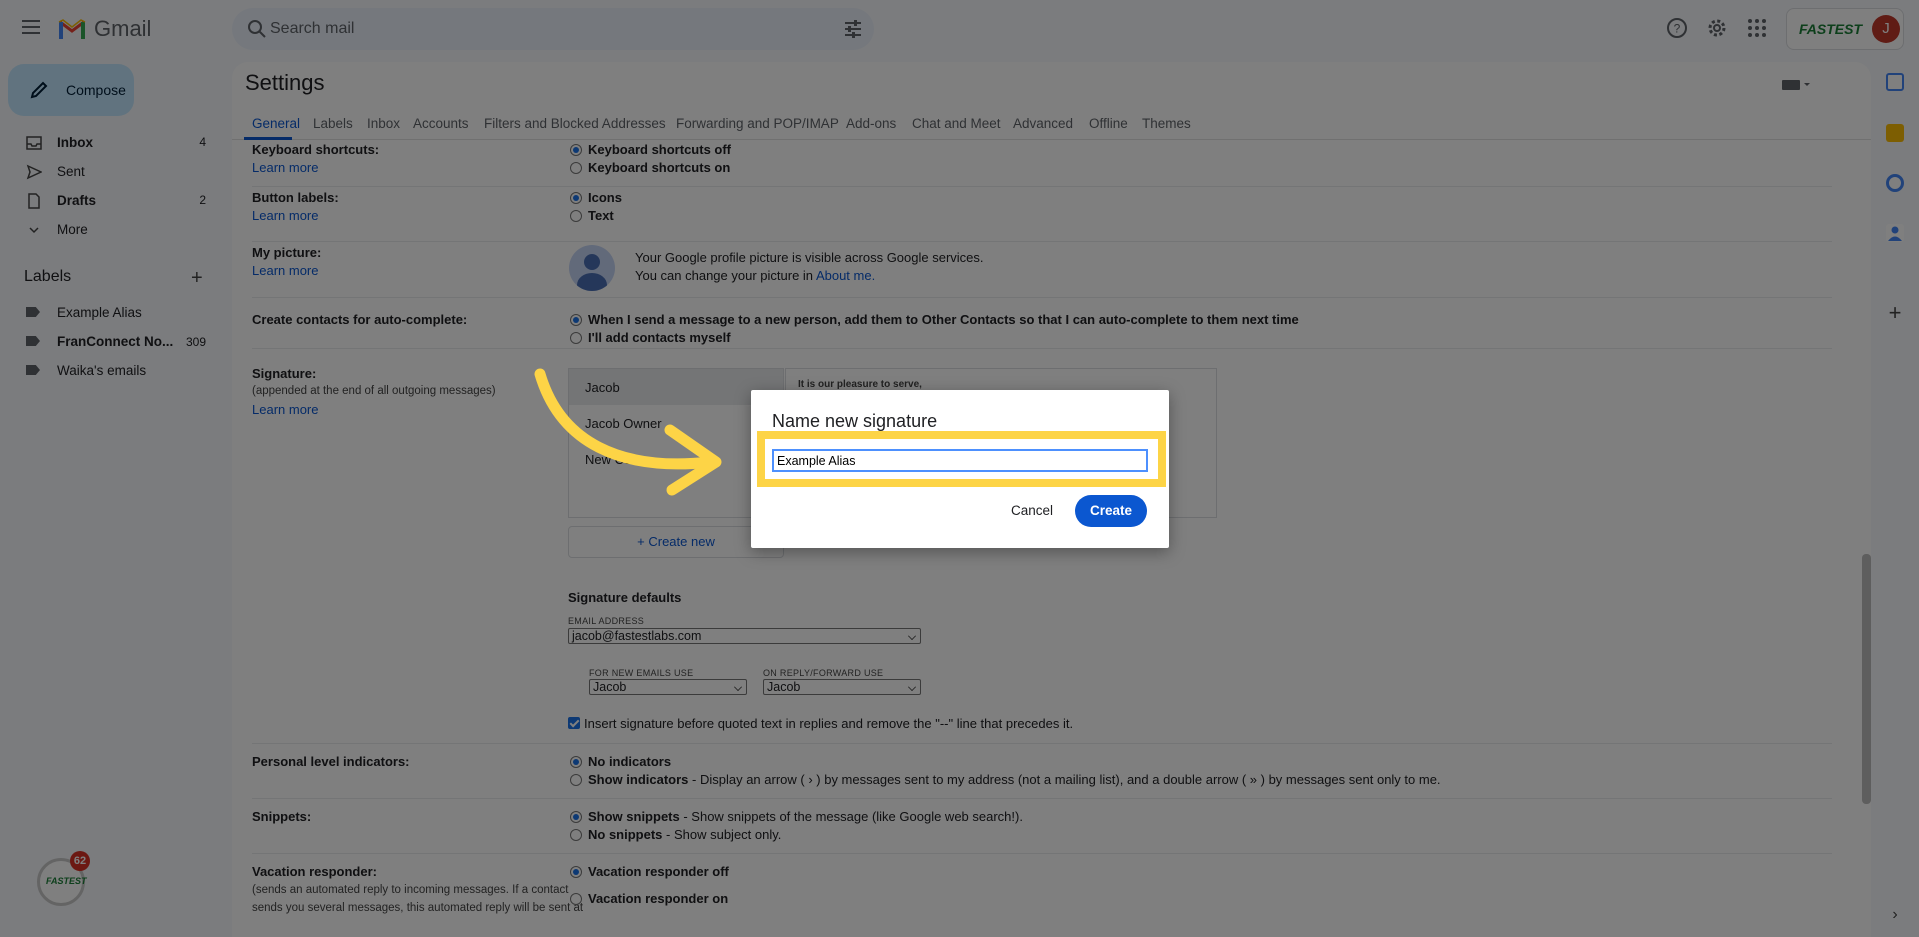  Describe the element at coordinates (1111, 511) in the screenshot. I see `create-button: Create` at that location.